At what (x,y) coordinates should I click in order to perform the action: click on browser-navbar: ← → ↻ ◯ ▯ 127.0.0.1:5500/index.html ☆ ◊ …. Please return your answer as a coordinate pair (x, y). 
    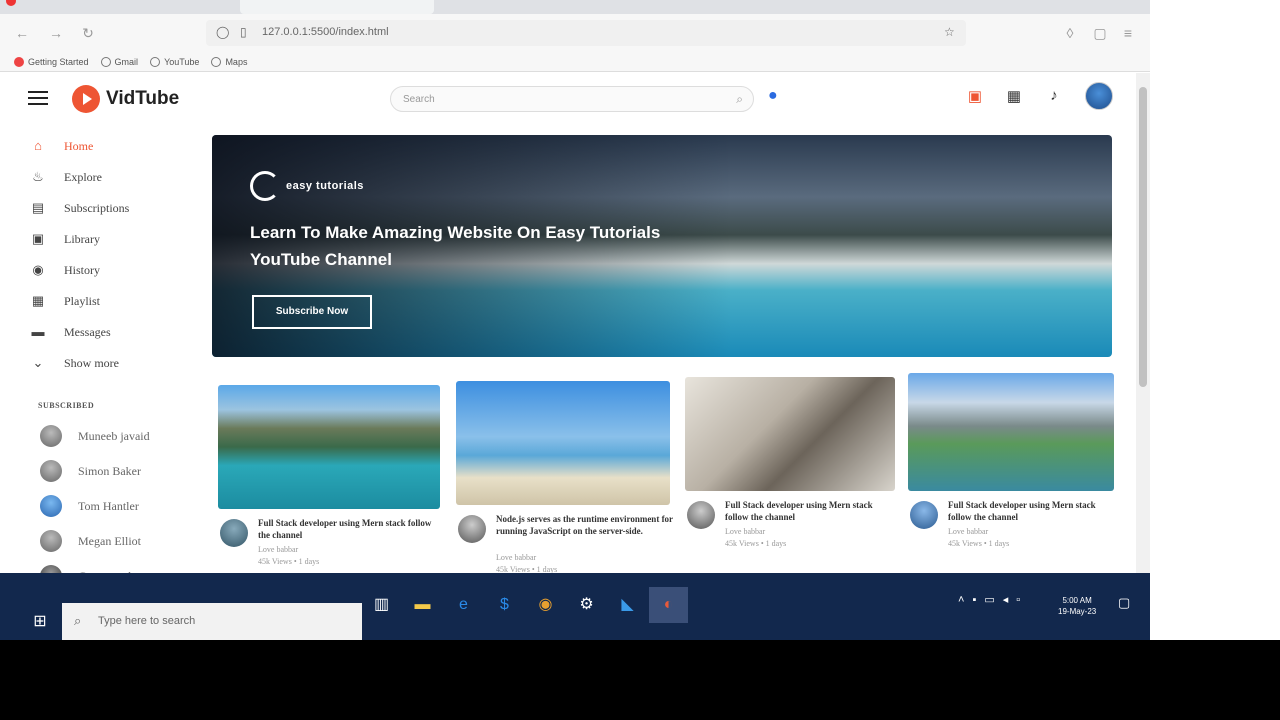
    Looking at the image, I should click on (575, 33).